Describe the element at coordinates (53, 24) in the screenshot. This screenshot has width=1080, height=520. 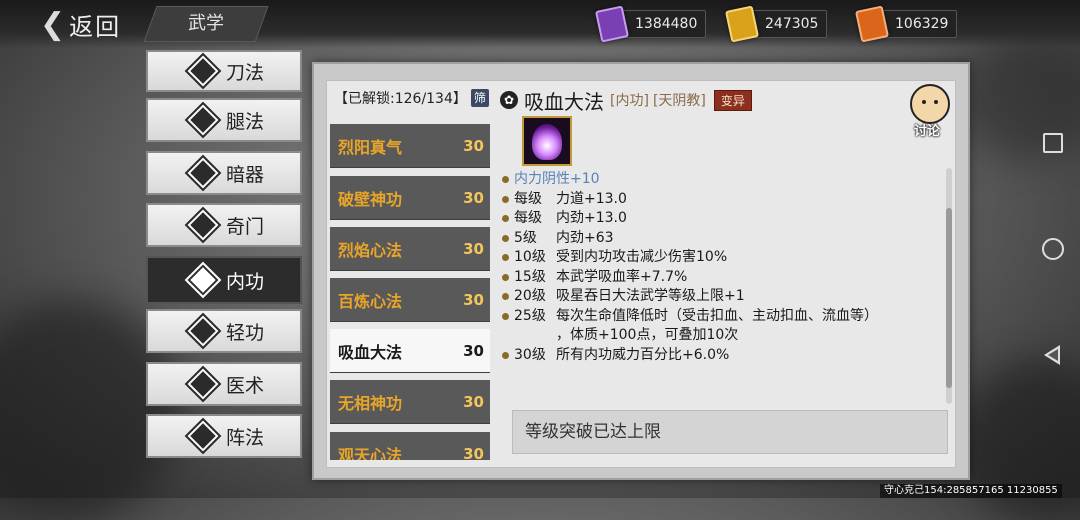
I see `back-arrow-icon: ❮` at that location.